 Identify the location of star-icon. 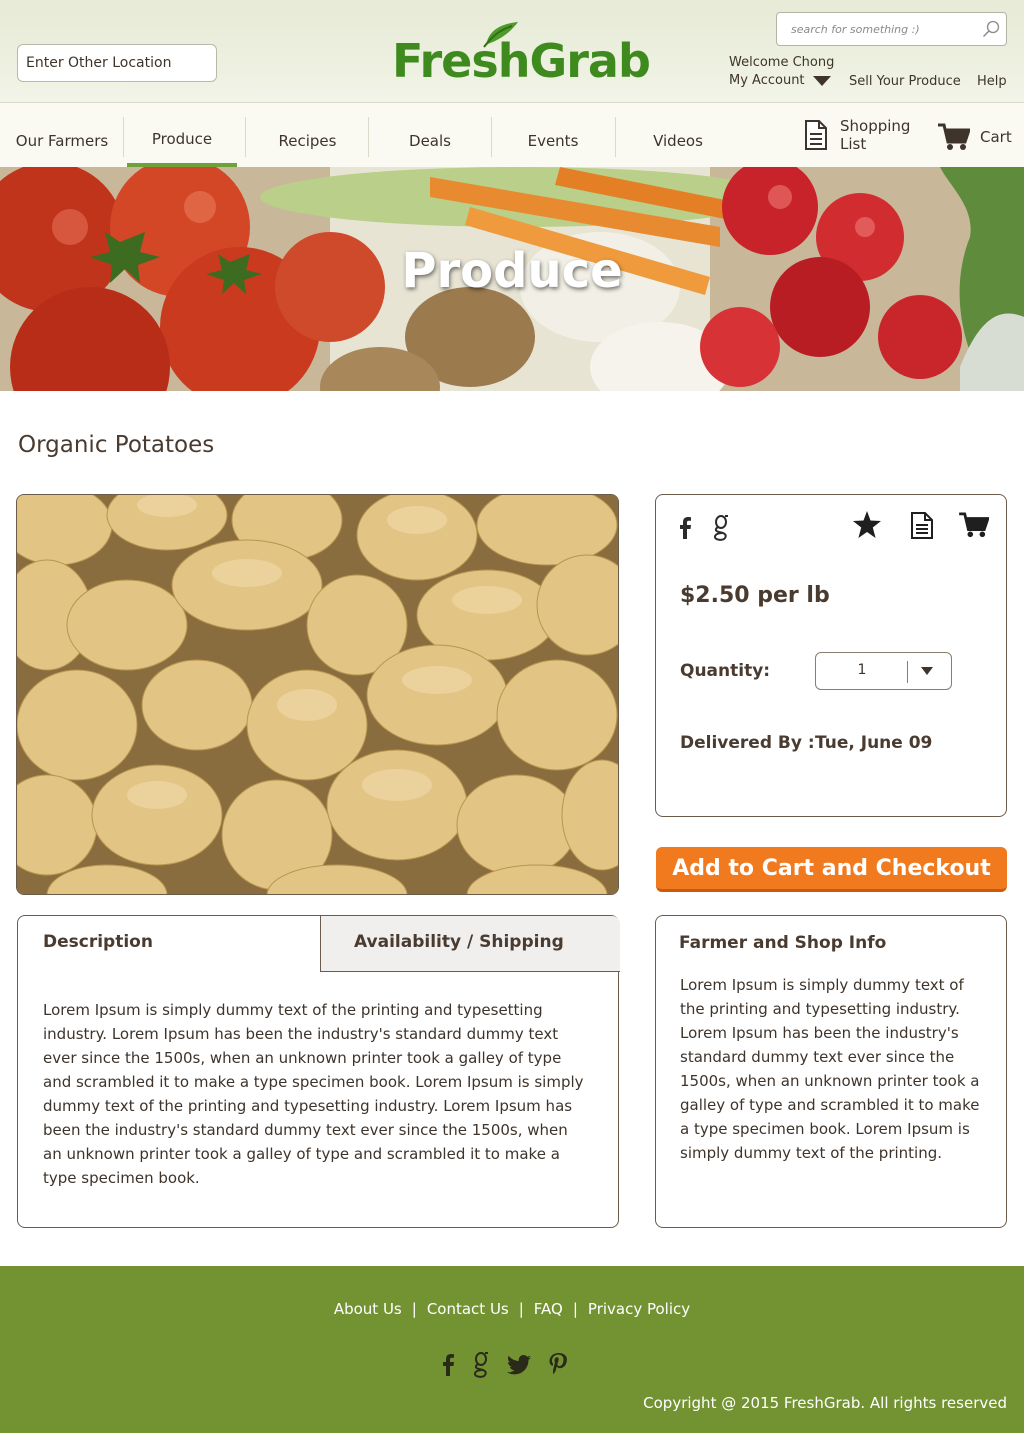
(867, 524).